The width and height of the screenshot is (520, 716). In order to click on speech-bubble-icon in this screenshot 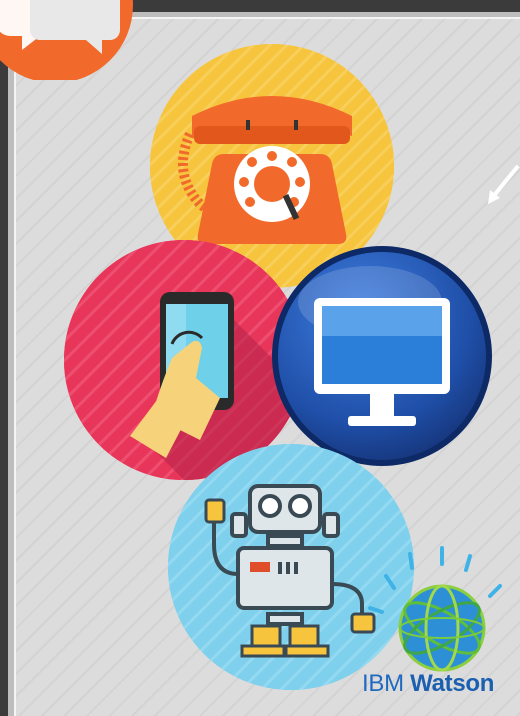, I will do `click(66, 40)`.